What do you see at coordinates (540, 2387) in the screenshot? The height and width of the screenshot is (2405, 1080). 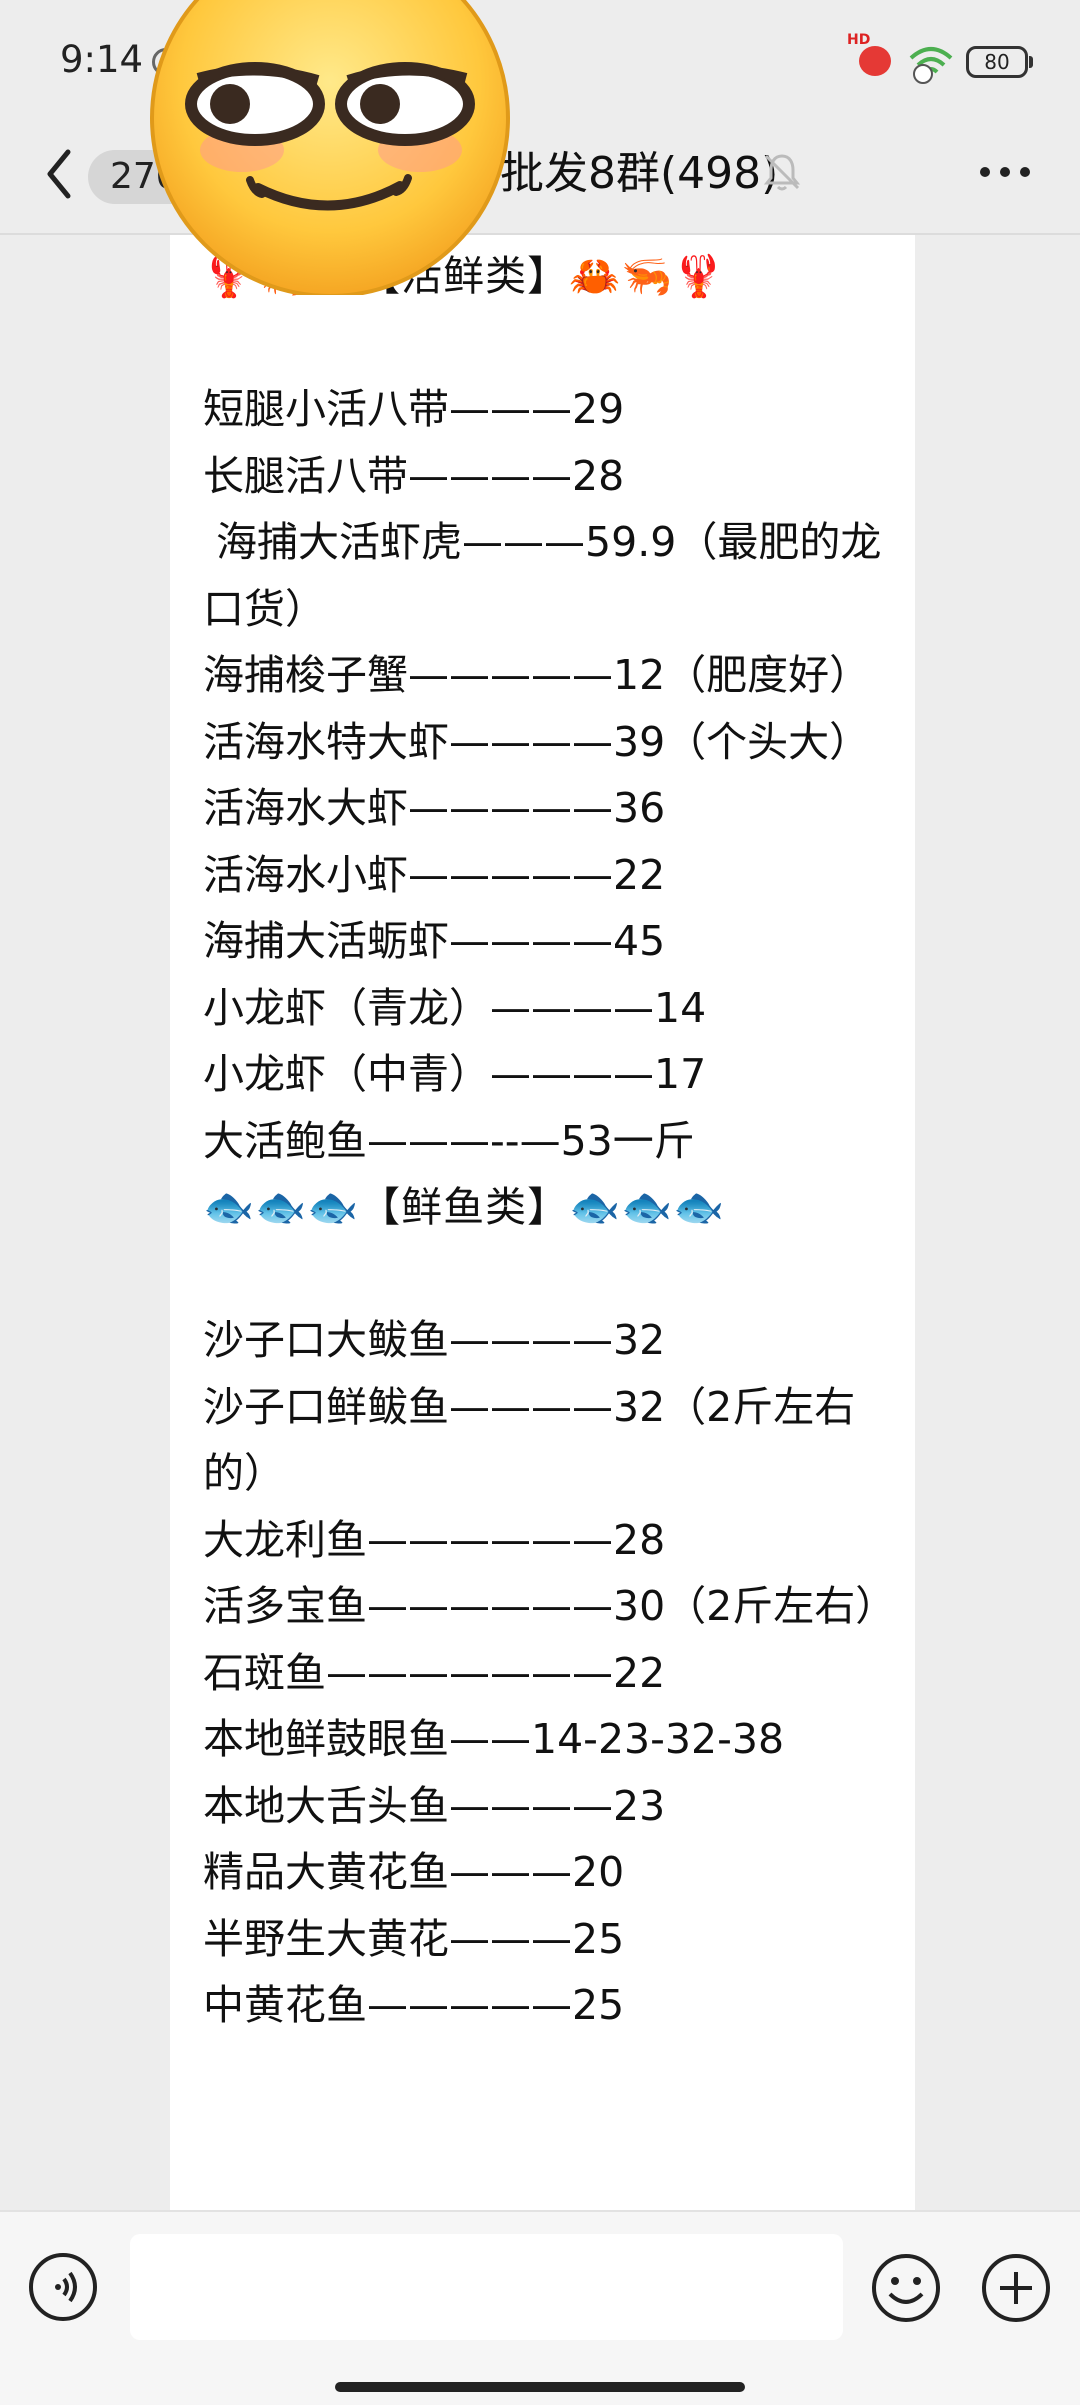 I see `home-indicator` at bounding box center [540, 2387].